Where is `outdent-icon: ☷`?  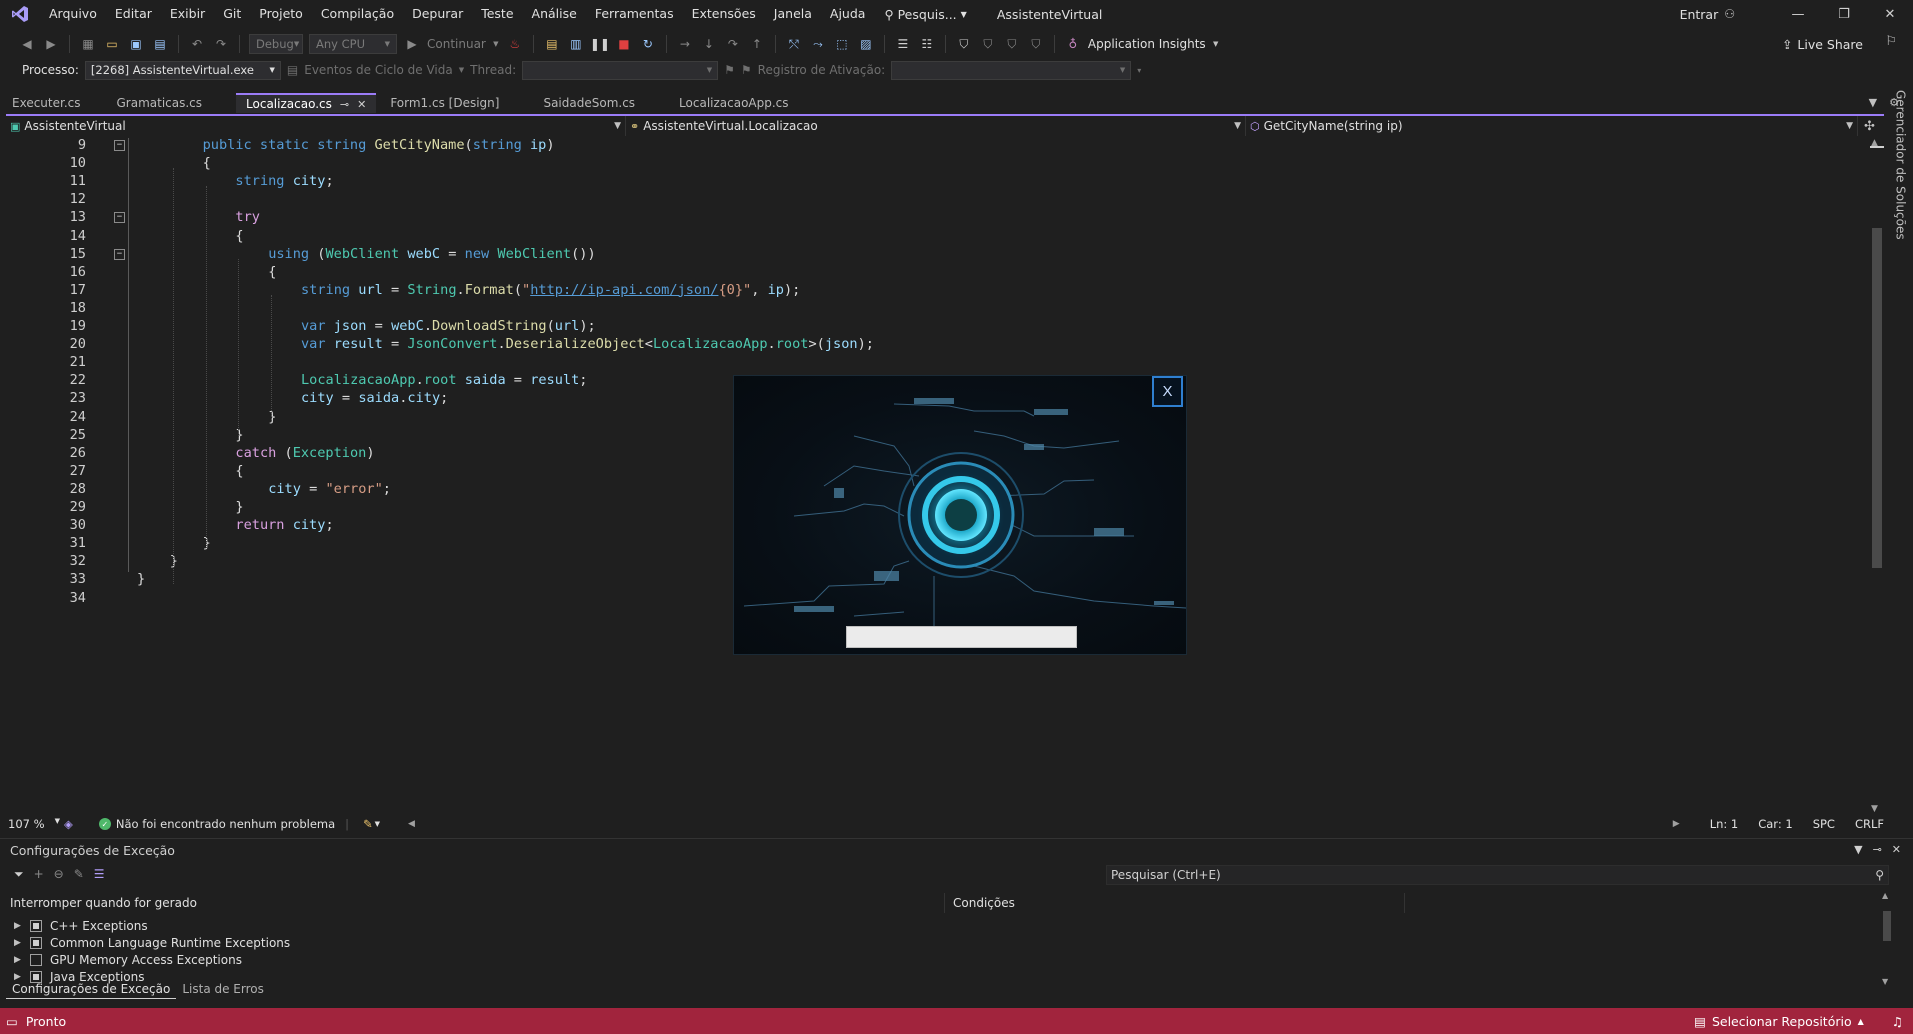 outdent-icon: ☷ is located at coordinates (927, 44).